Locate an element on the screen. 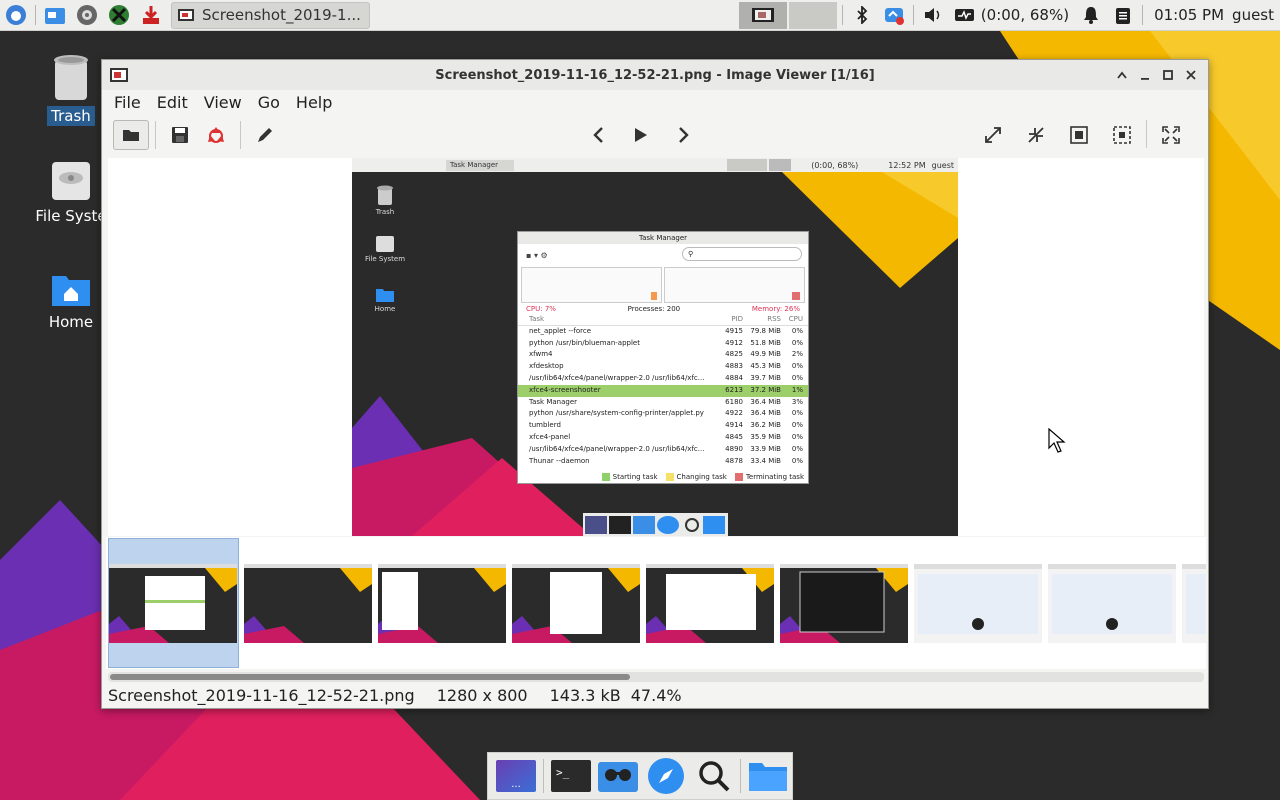  dock-terminal: >_ is located at coordinates (571, 776).